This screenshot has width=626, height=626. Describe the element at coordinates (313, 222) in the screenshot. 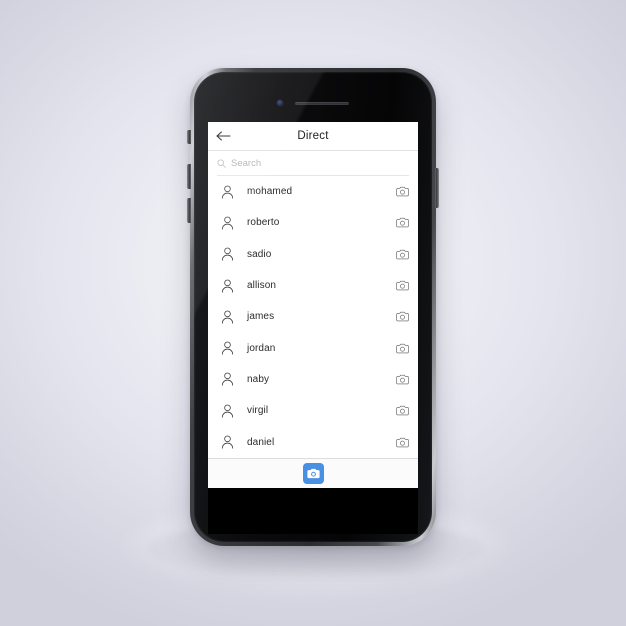

I see `contact-row: roberto` at that location.